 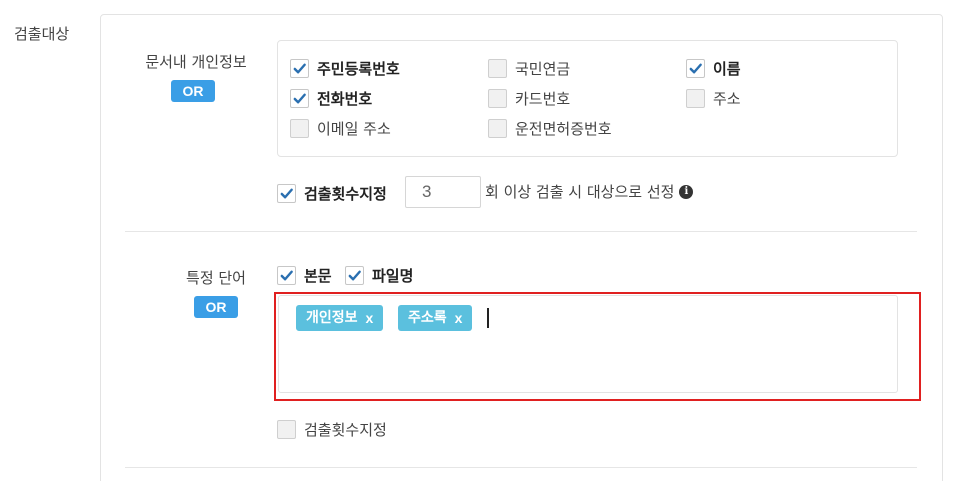 What do you see at coordinates (550, 128) in the screenshot?
I see `option-drivers-license: 운전면허증번호` at bounding box center [550, 128].